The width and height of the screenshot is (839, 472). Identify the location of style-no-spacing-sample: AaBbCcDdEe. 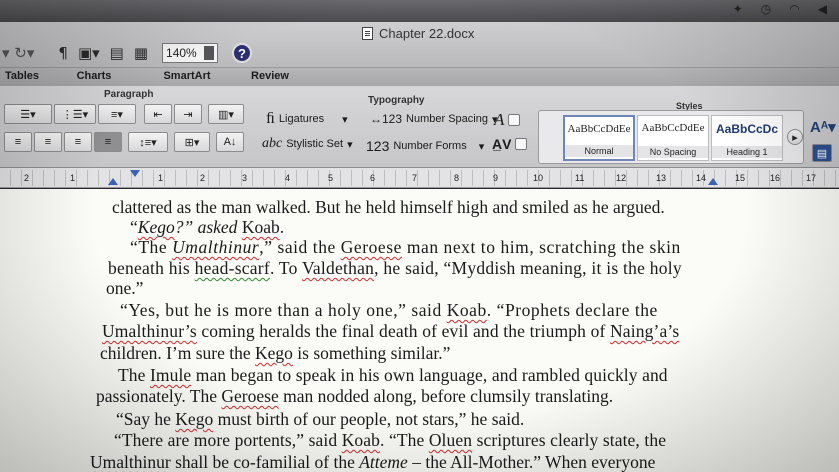
(673, 128).